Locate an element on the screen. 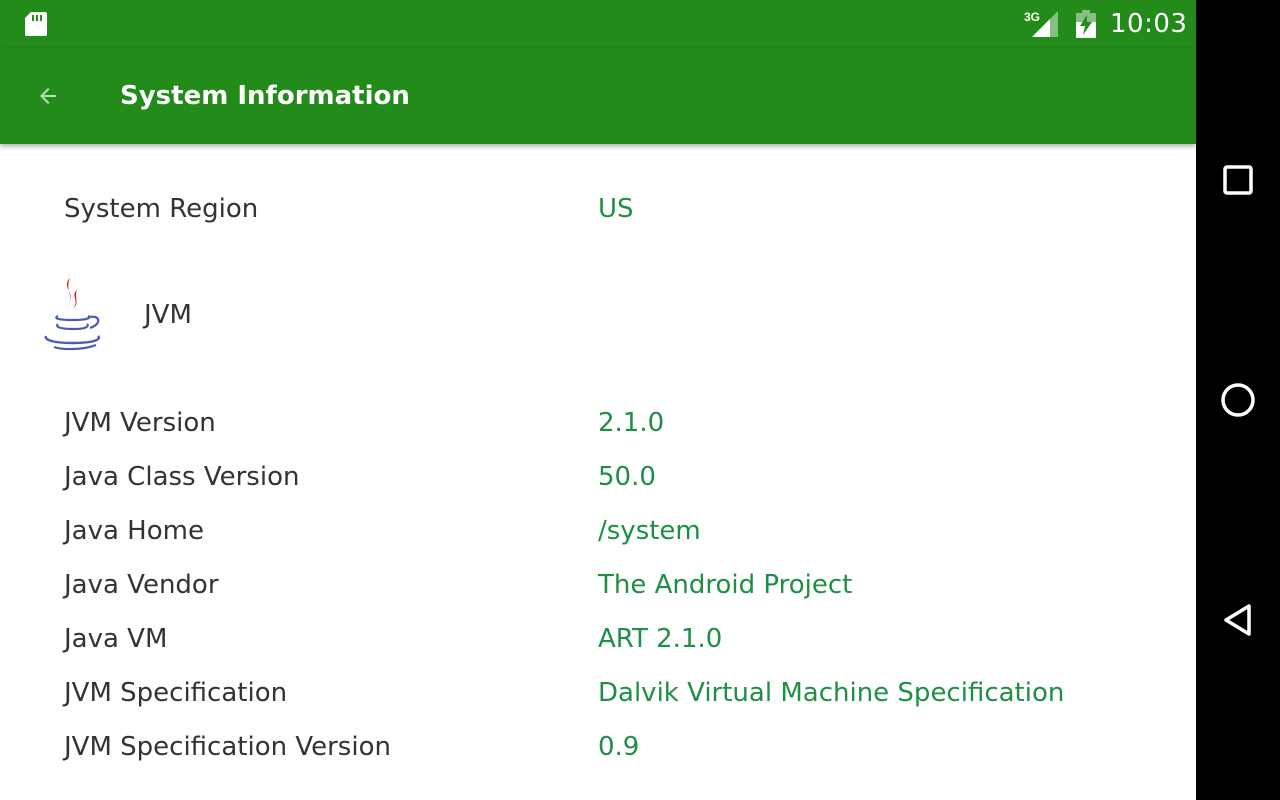 Image resolution: width=1280 pixels, height=800 pixels. info-label: JVM Specification is located at coordinates (176, 693).